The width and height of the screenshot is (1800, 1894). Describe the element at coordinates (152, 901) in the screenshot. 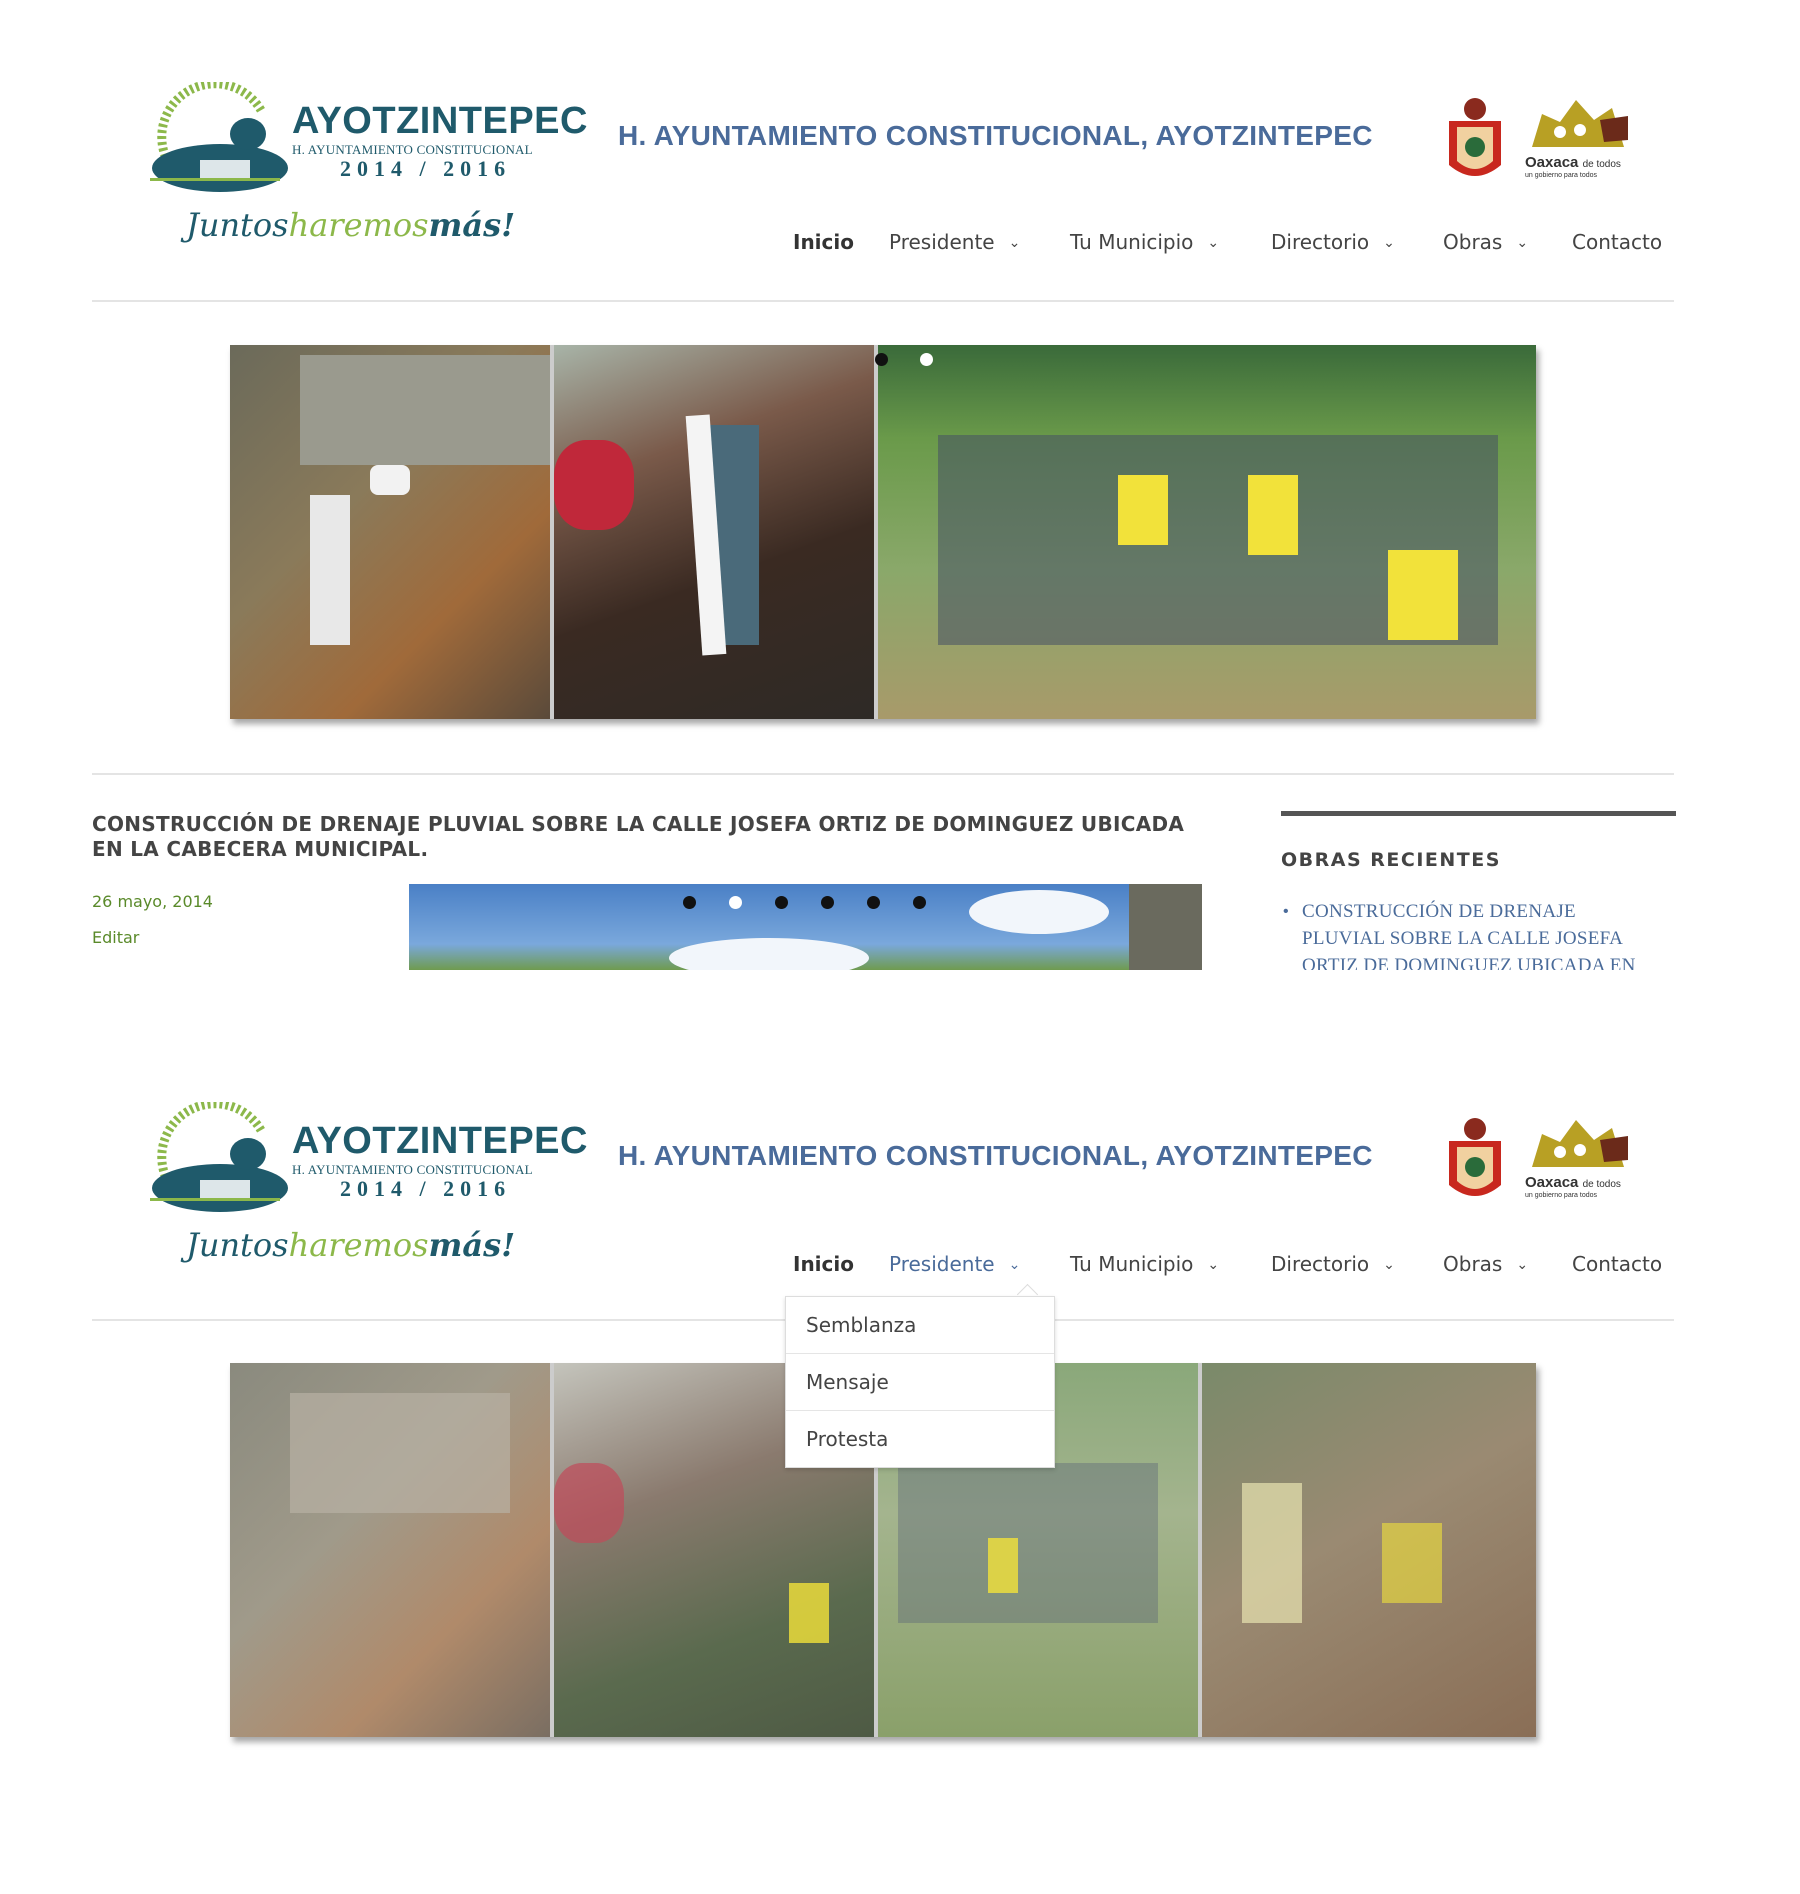

I see `post-date: 26 mayo, 2014` at that location.